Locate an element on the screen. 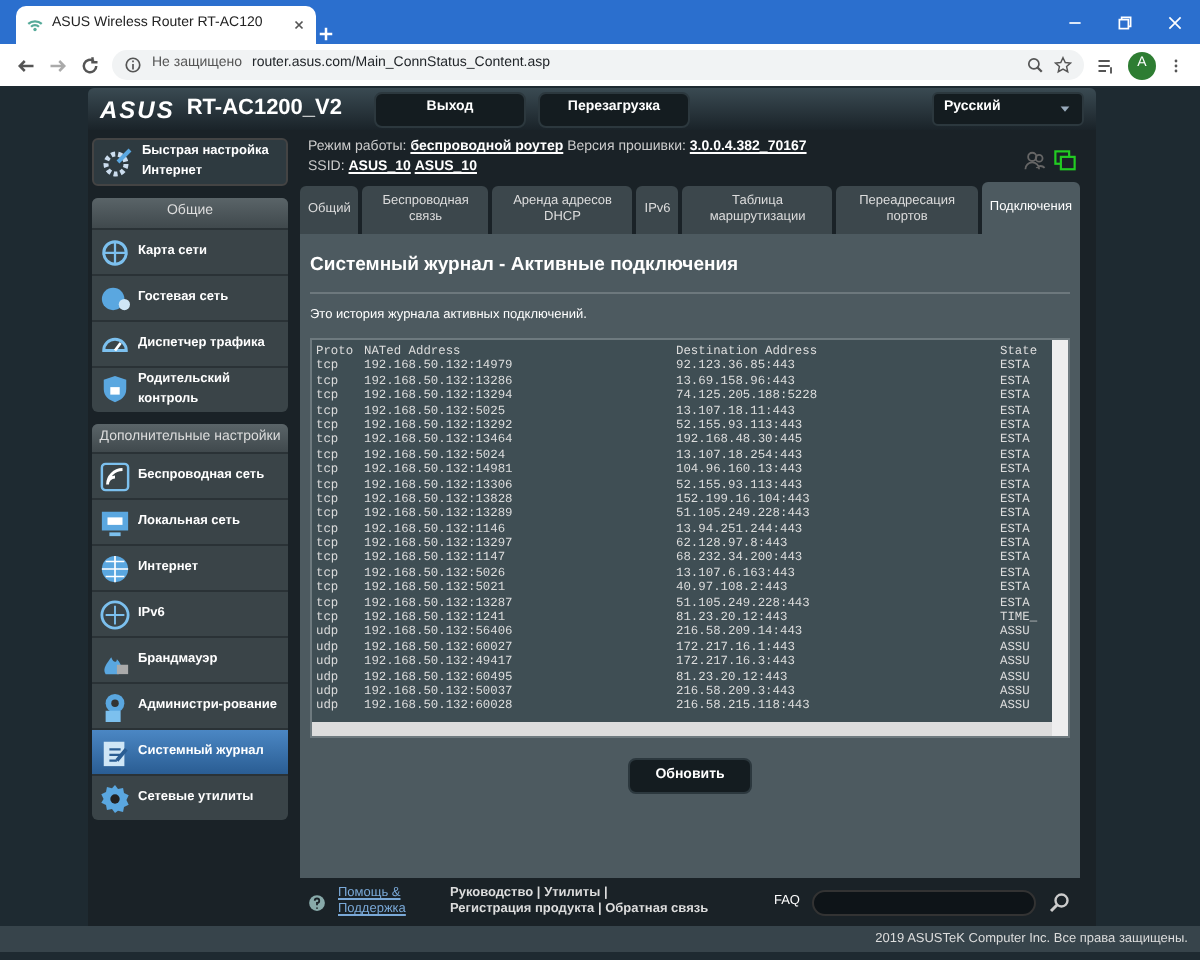 The height and width of the screenshot is (960, 1200). model-name: RT-AC1200_V2 is located at coordinates (264, 109).